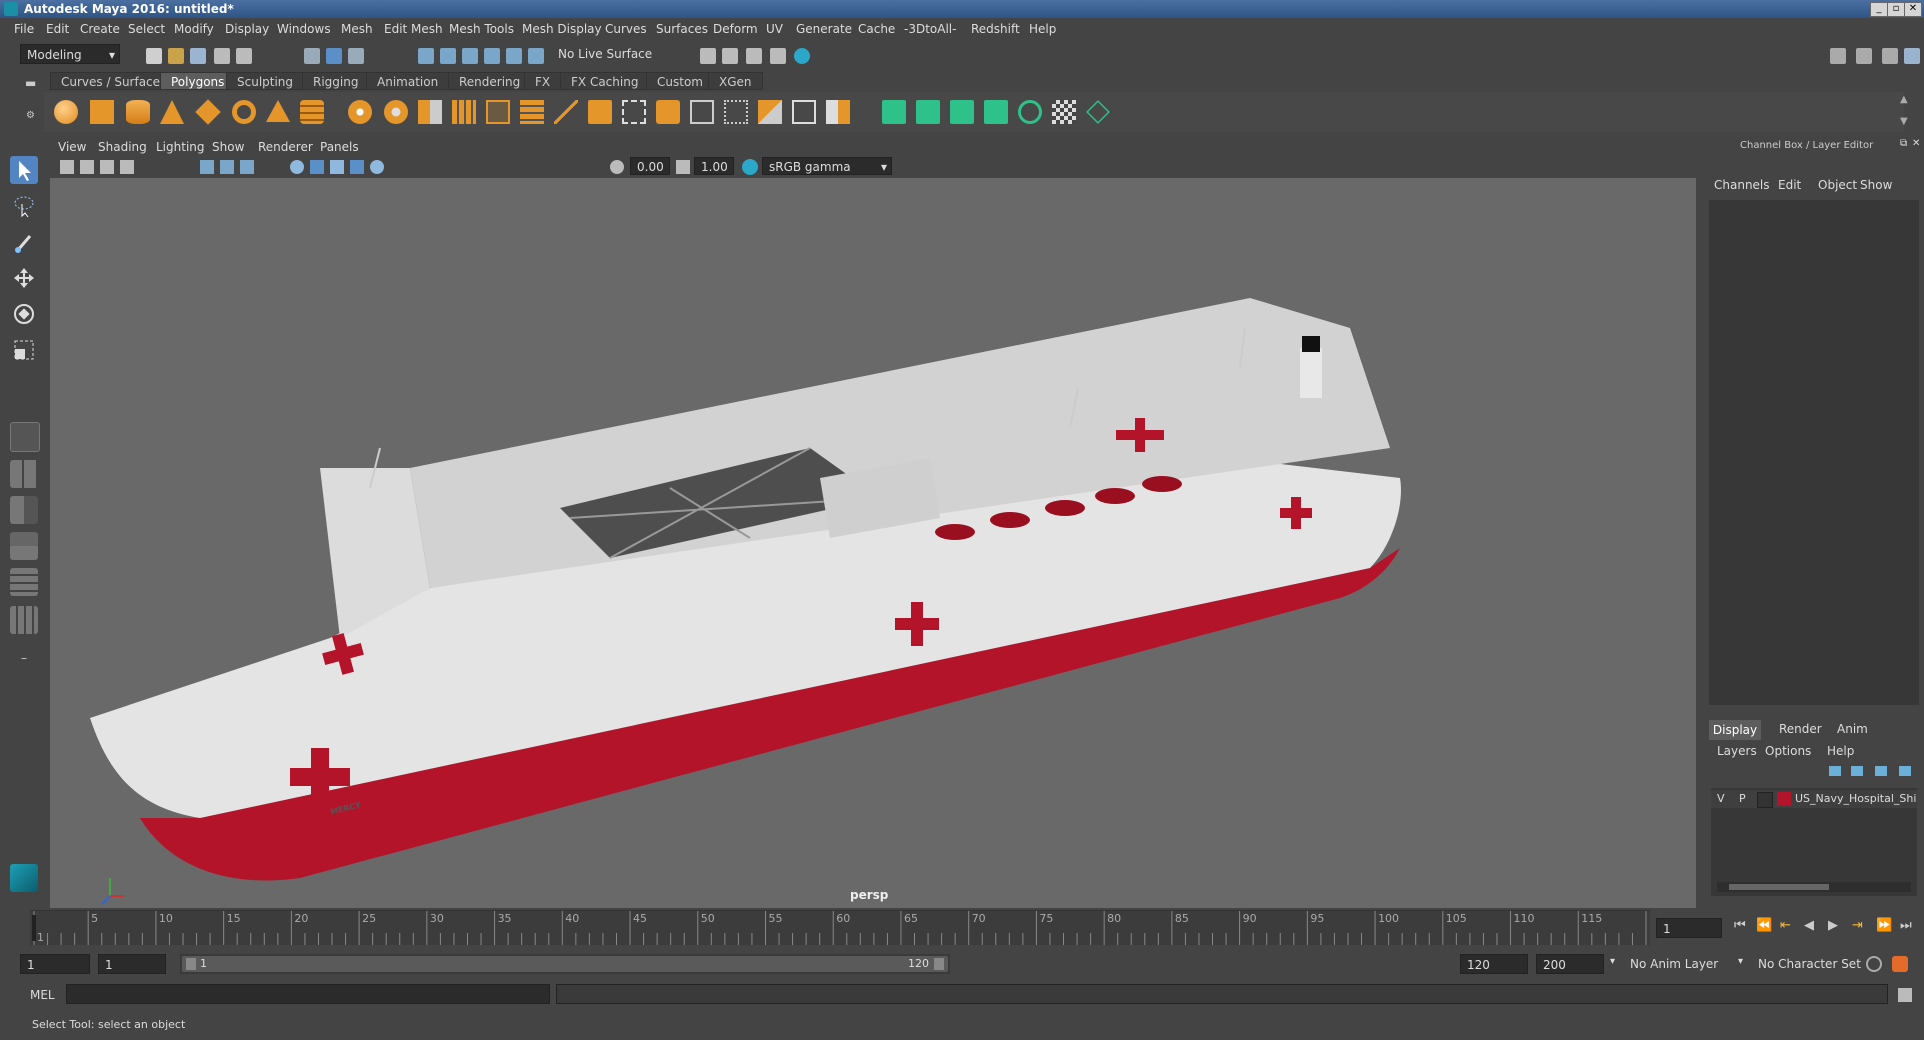 Image resolution: width=1924 pixels, height=1040 pixels. Describe the element at coordinates (176, 56) in the screenshot. I see `open-scene-icon` at that location.